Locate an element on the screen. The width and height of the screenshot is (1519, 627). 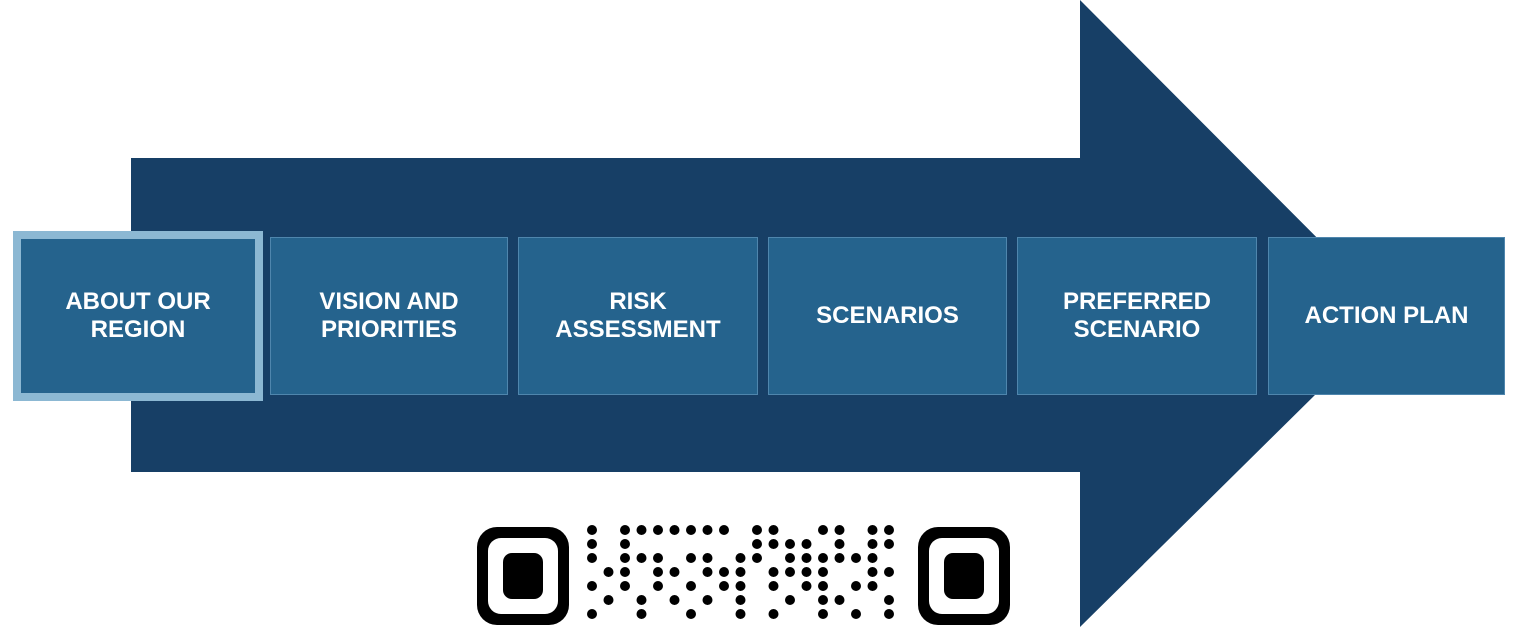
step-label: RISK ASSESSMENT is located at coordinates (638, 315).